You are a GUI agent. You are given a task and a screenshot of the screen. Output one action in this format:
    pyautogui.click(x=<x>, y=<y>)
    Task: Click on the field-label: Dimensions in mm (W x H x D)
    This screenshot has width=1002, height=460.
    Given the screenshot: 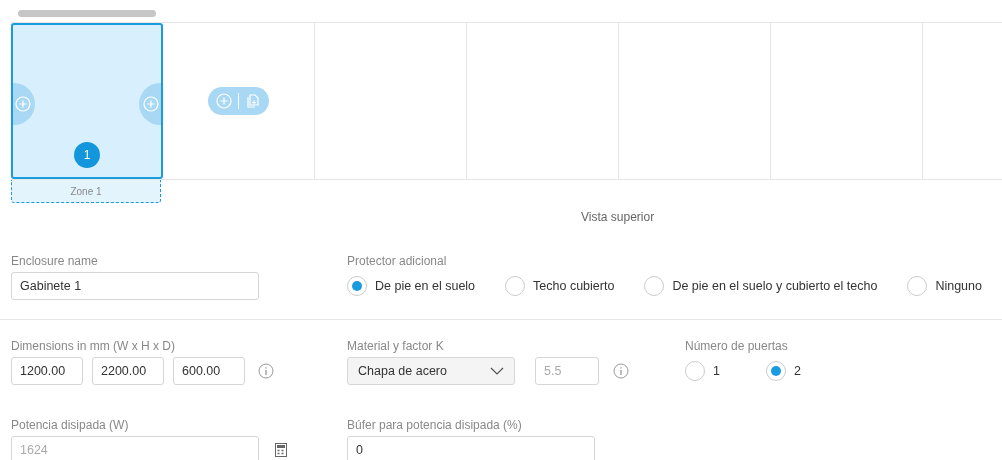 What is the action you would take?
    pyautogui.click(x=93, y=346)
    